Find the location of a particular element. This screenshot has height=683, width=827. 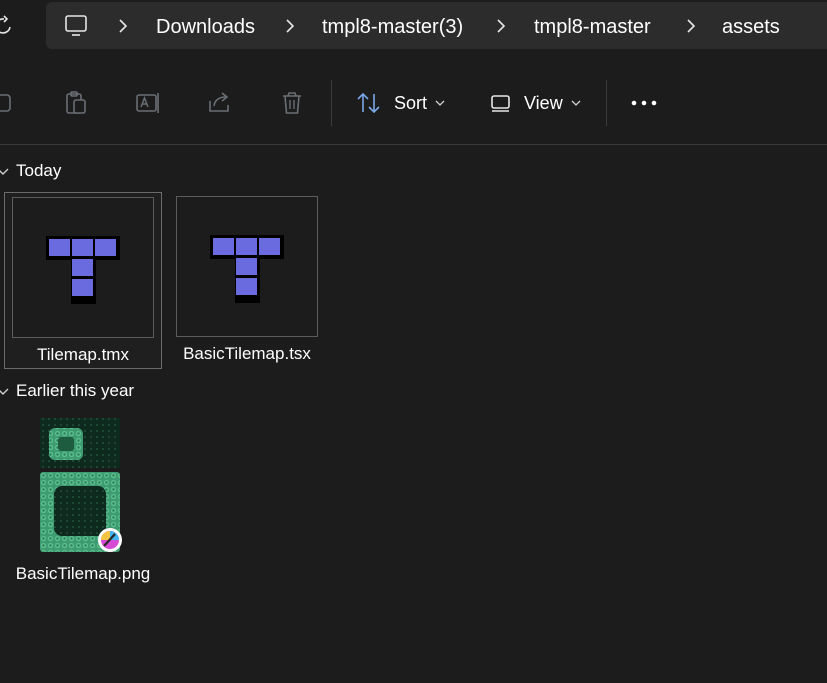

more-options-icon is located at coordinates (644, 103).